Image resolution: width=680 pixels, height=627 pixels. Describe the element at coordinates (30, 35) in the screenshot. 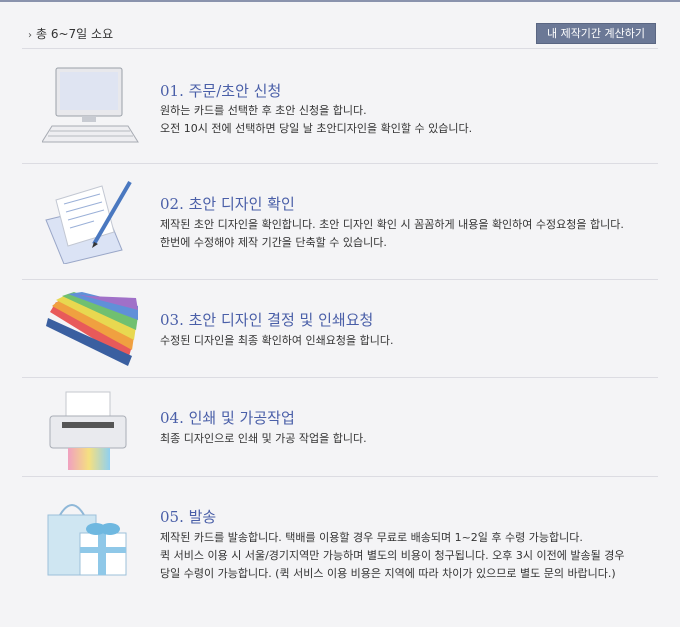

I see `chevron-right-icon: ›` at that location.